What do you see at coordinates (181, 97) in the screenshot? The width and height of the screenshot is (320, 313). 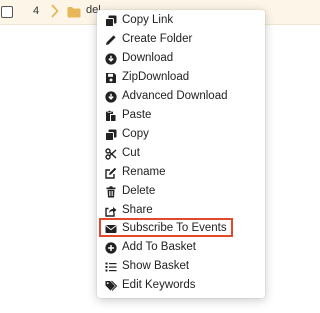 I see `menu-item-advanced-download: Advanced Download` at bounding box center [181, 97].